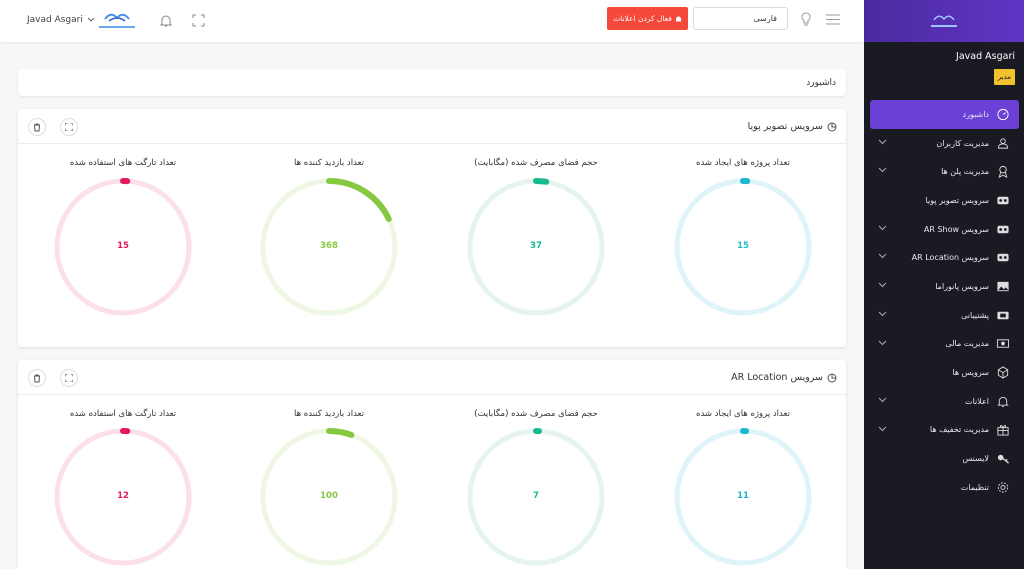 The image size is (1024, 569). Describe the element at coordinates (962, 143) in the screenshot. I see `sidebar-item-label: مدیریت کاربران` at that location.